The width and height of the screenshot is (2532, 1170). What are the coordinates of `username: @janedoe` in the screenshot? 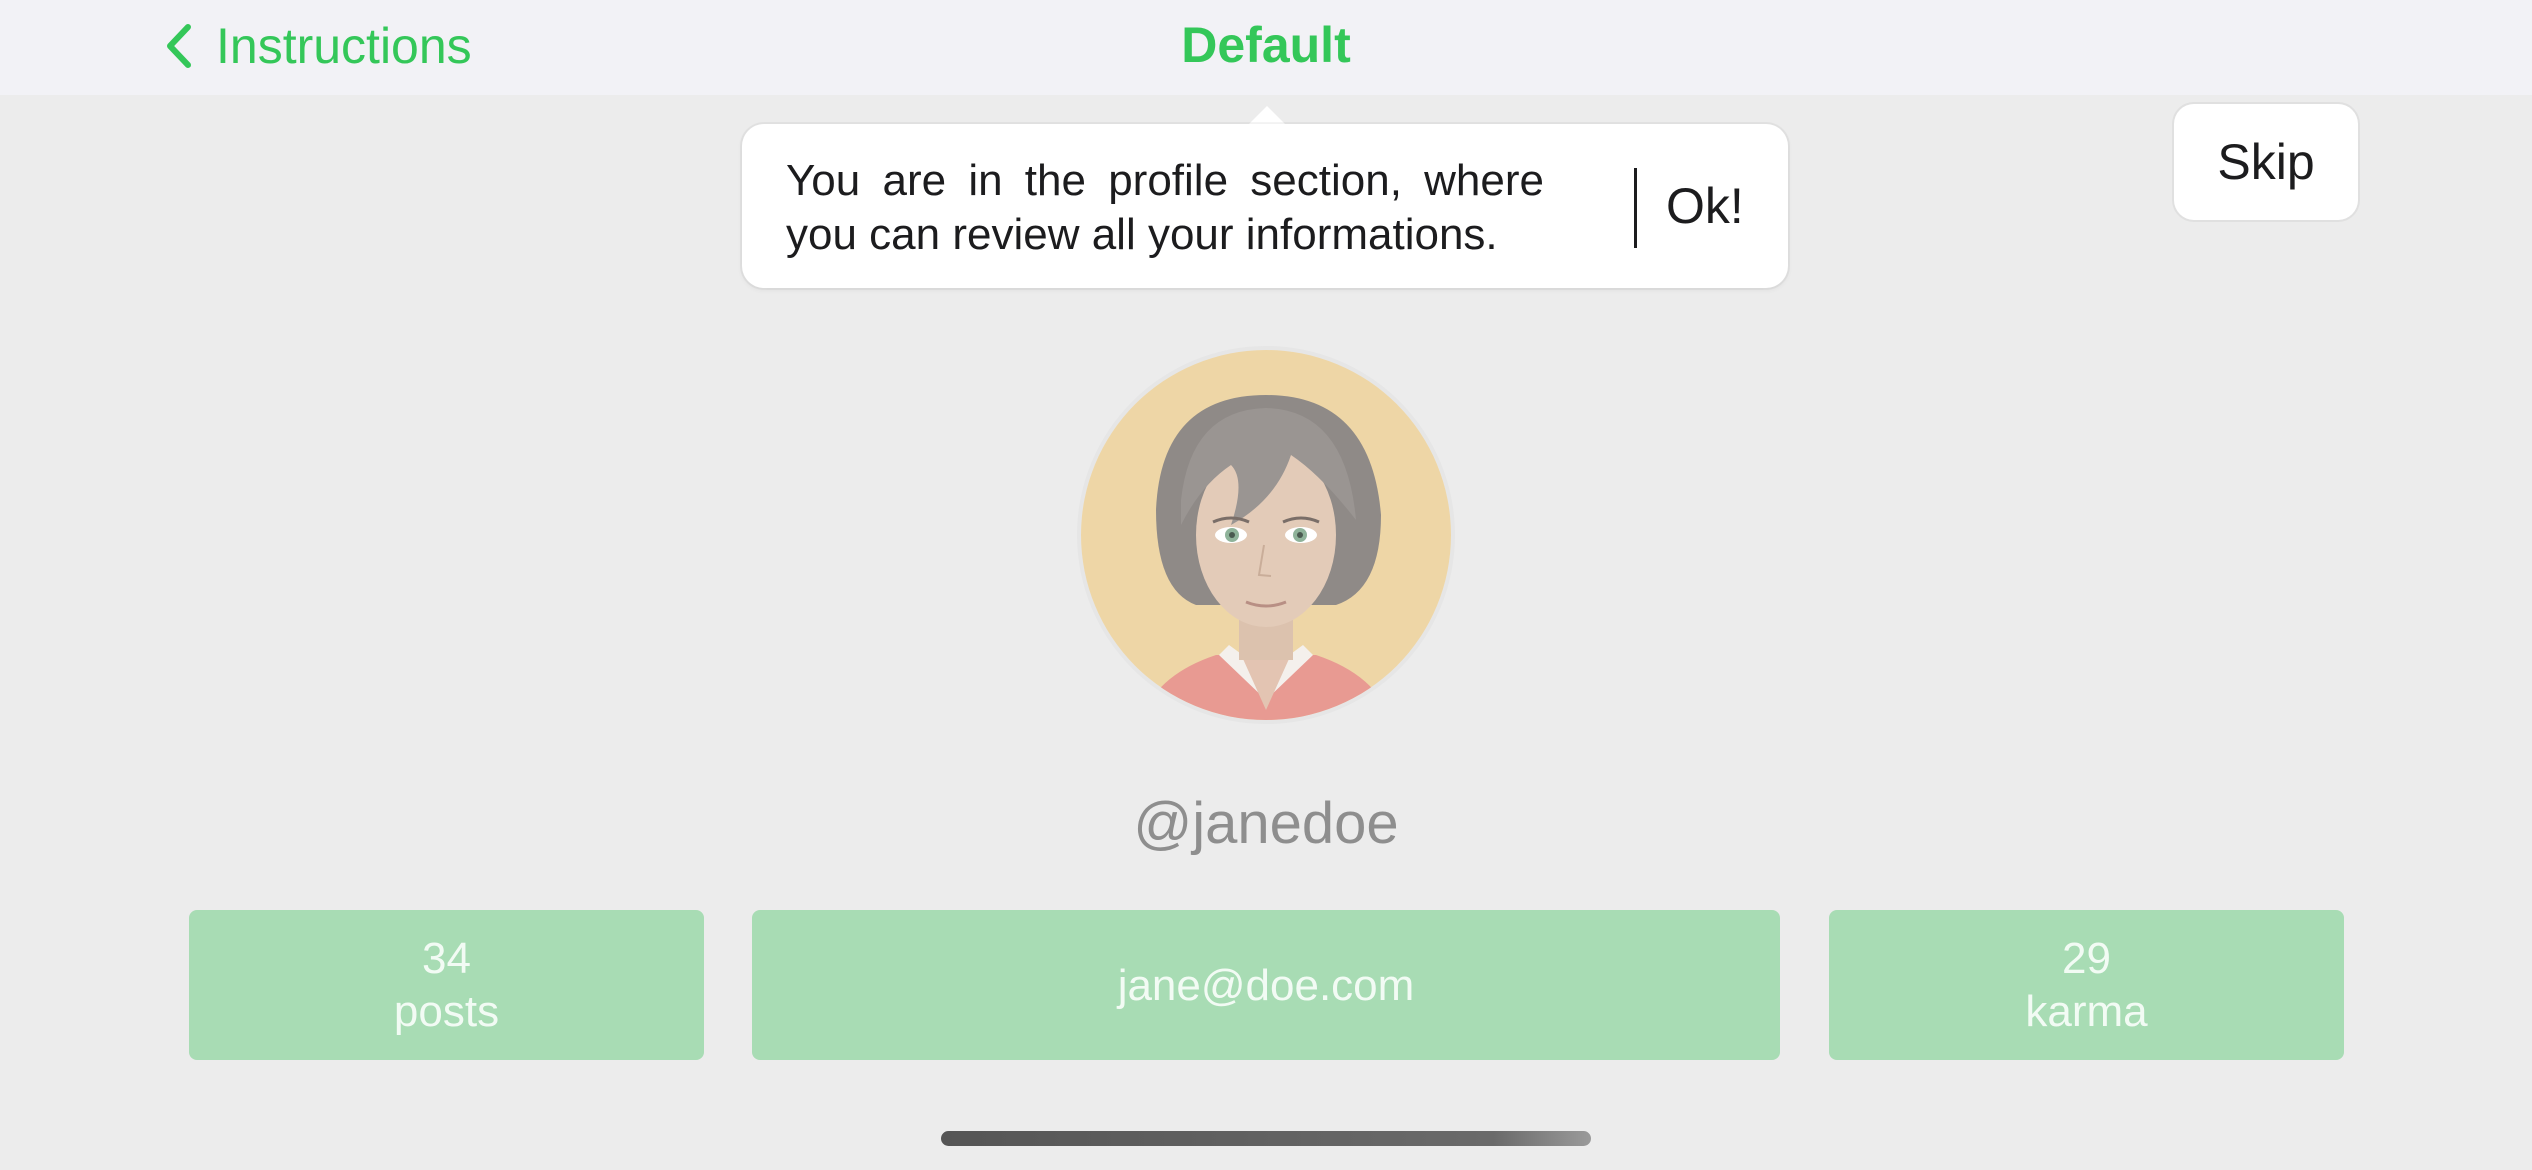 It's located at (1266, 823).